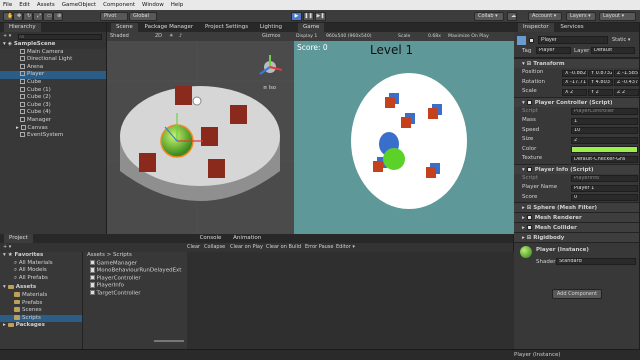 The image size is (640, 360). I want to click on console-clear-on-play: Clear on Play, so click(246, 247).